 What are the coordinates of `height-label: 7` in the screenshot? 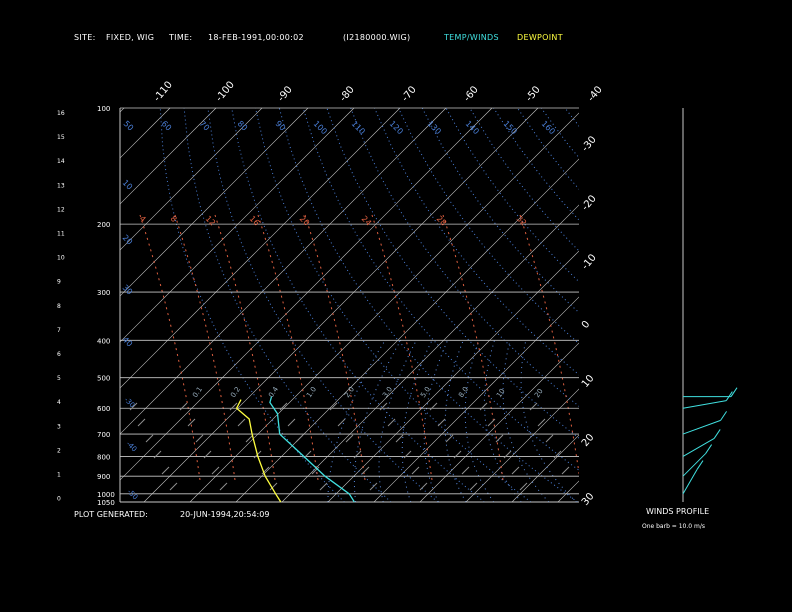 It's located at (59, 330).